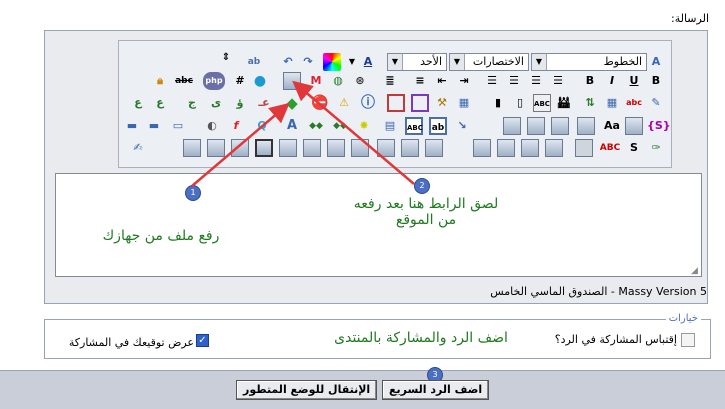  Describe the element at coordinates (353, 132) in the screenshot. I see `arrow-paste` at that location.